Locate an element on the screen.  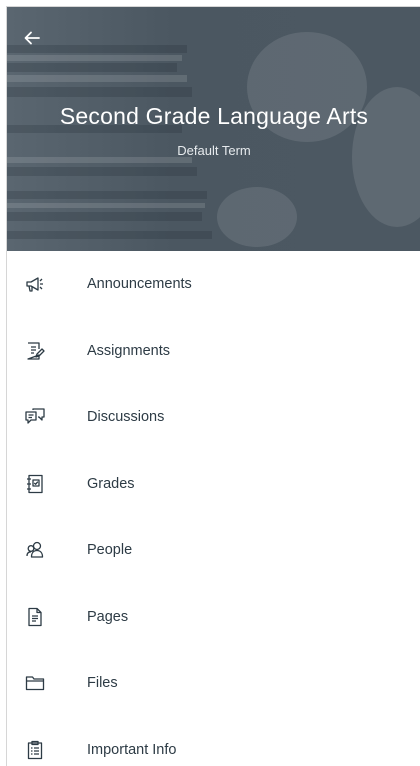
menu-item-label: Announcements is located at coordinates (139, 284).